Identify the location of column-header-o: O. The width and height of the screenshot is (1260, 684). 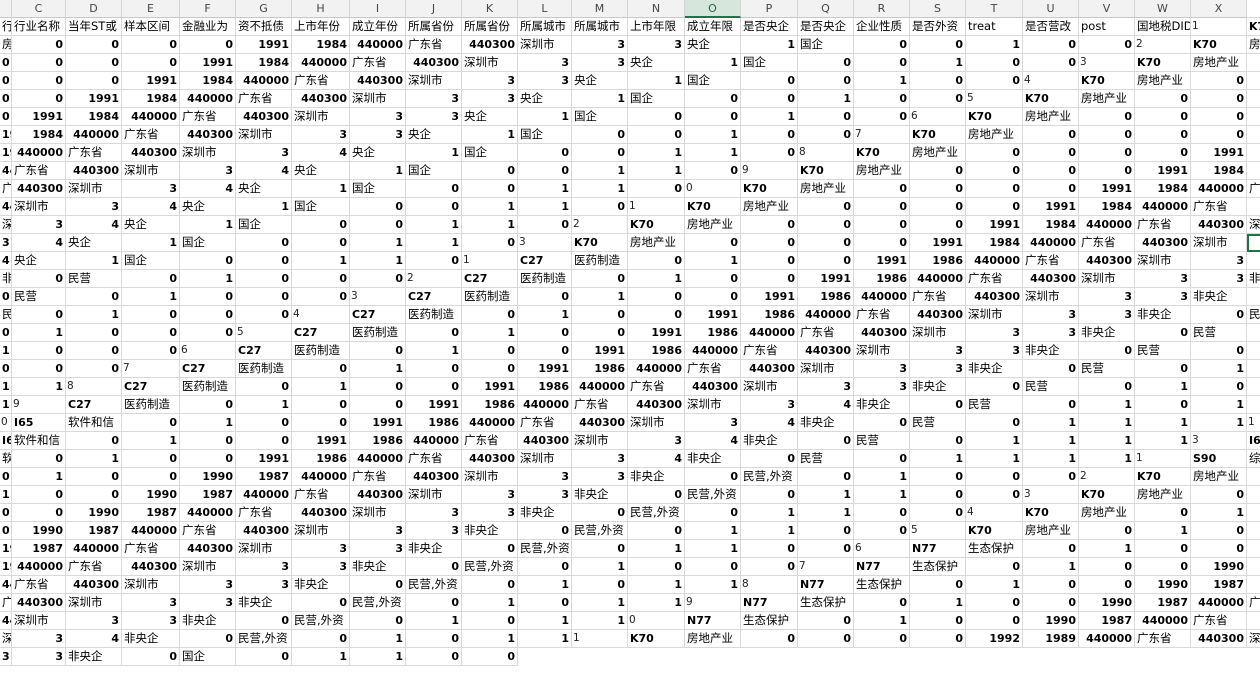
(713, 9).